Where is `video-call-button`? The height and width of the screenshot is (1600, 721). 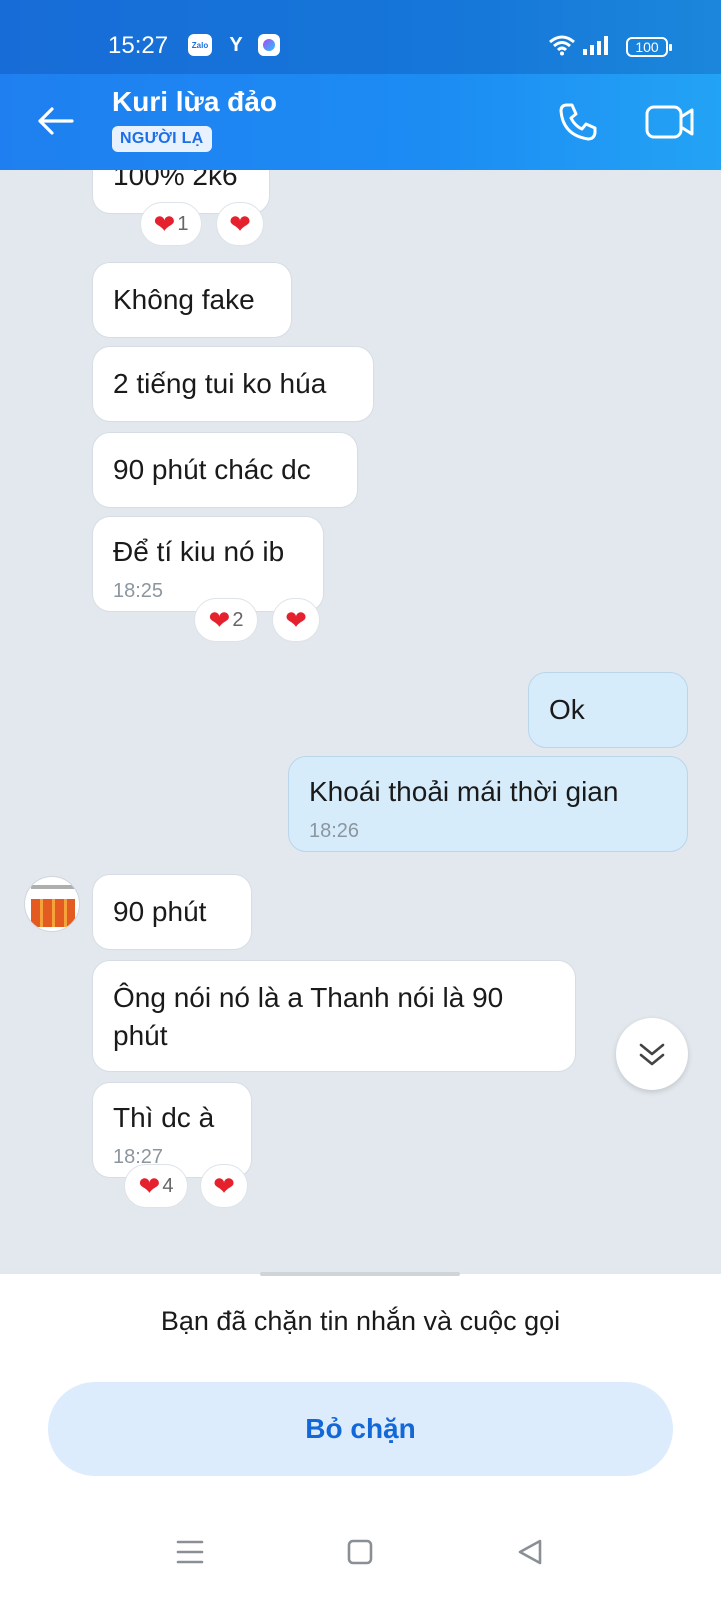 video-call-button is located at coordinates (670, 122).